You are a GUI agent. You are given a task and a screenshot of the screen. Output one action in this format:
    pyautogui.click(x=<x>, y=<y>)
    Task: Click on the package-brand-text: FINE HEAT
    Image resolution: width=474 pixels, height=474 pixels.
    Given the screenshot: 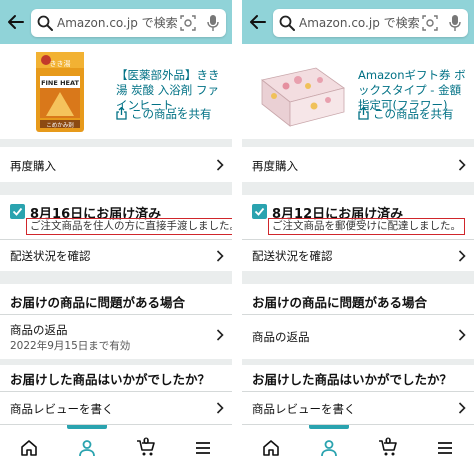 What is the action you would take?
    pyautogui.click(x=60, y=83)
    